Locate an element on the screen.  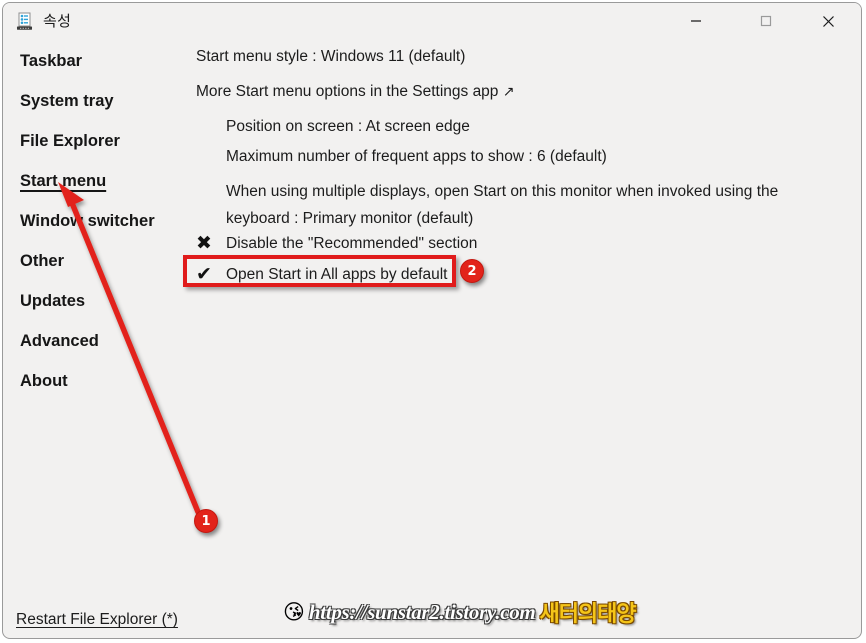
taskbar-properties-icon is located at coordinates (25, 21).